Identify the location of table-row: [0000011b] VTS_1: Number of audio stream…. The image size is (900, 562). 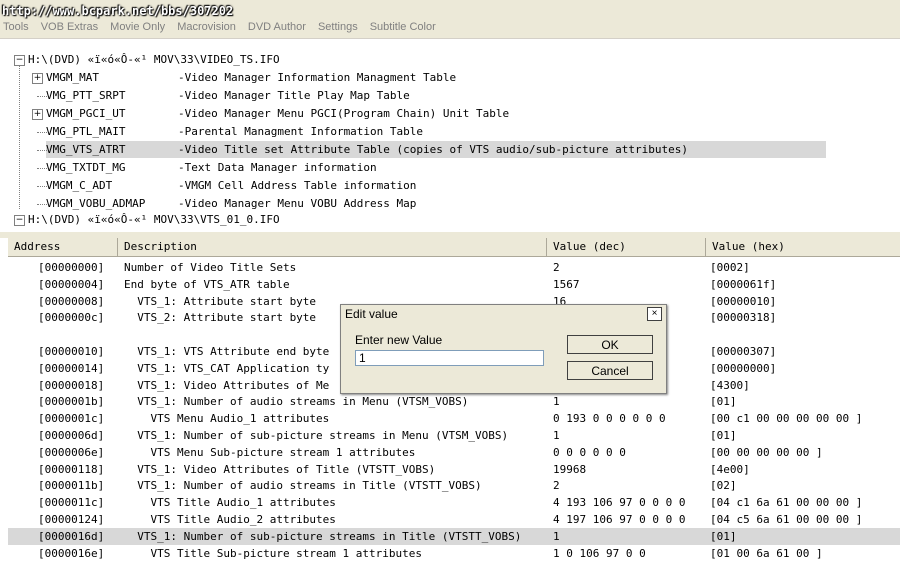
(454, 485).